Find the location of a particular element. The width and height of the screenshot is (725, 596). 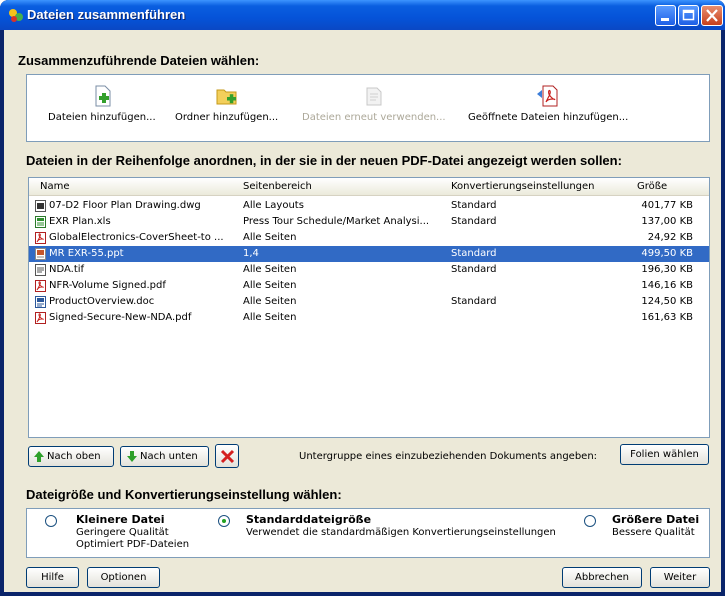

options-label: Optionen is located at coordinates (123, 577).